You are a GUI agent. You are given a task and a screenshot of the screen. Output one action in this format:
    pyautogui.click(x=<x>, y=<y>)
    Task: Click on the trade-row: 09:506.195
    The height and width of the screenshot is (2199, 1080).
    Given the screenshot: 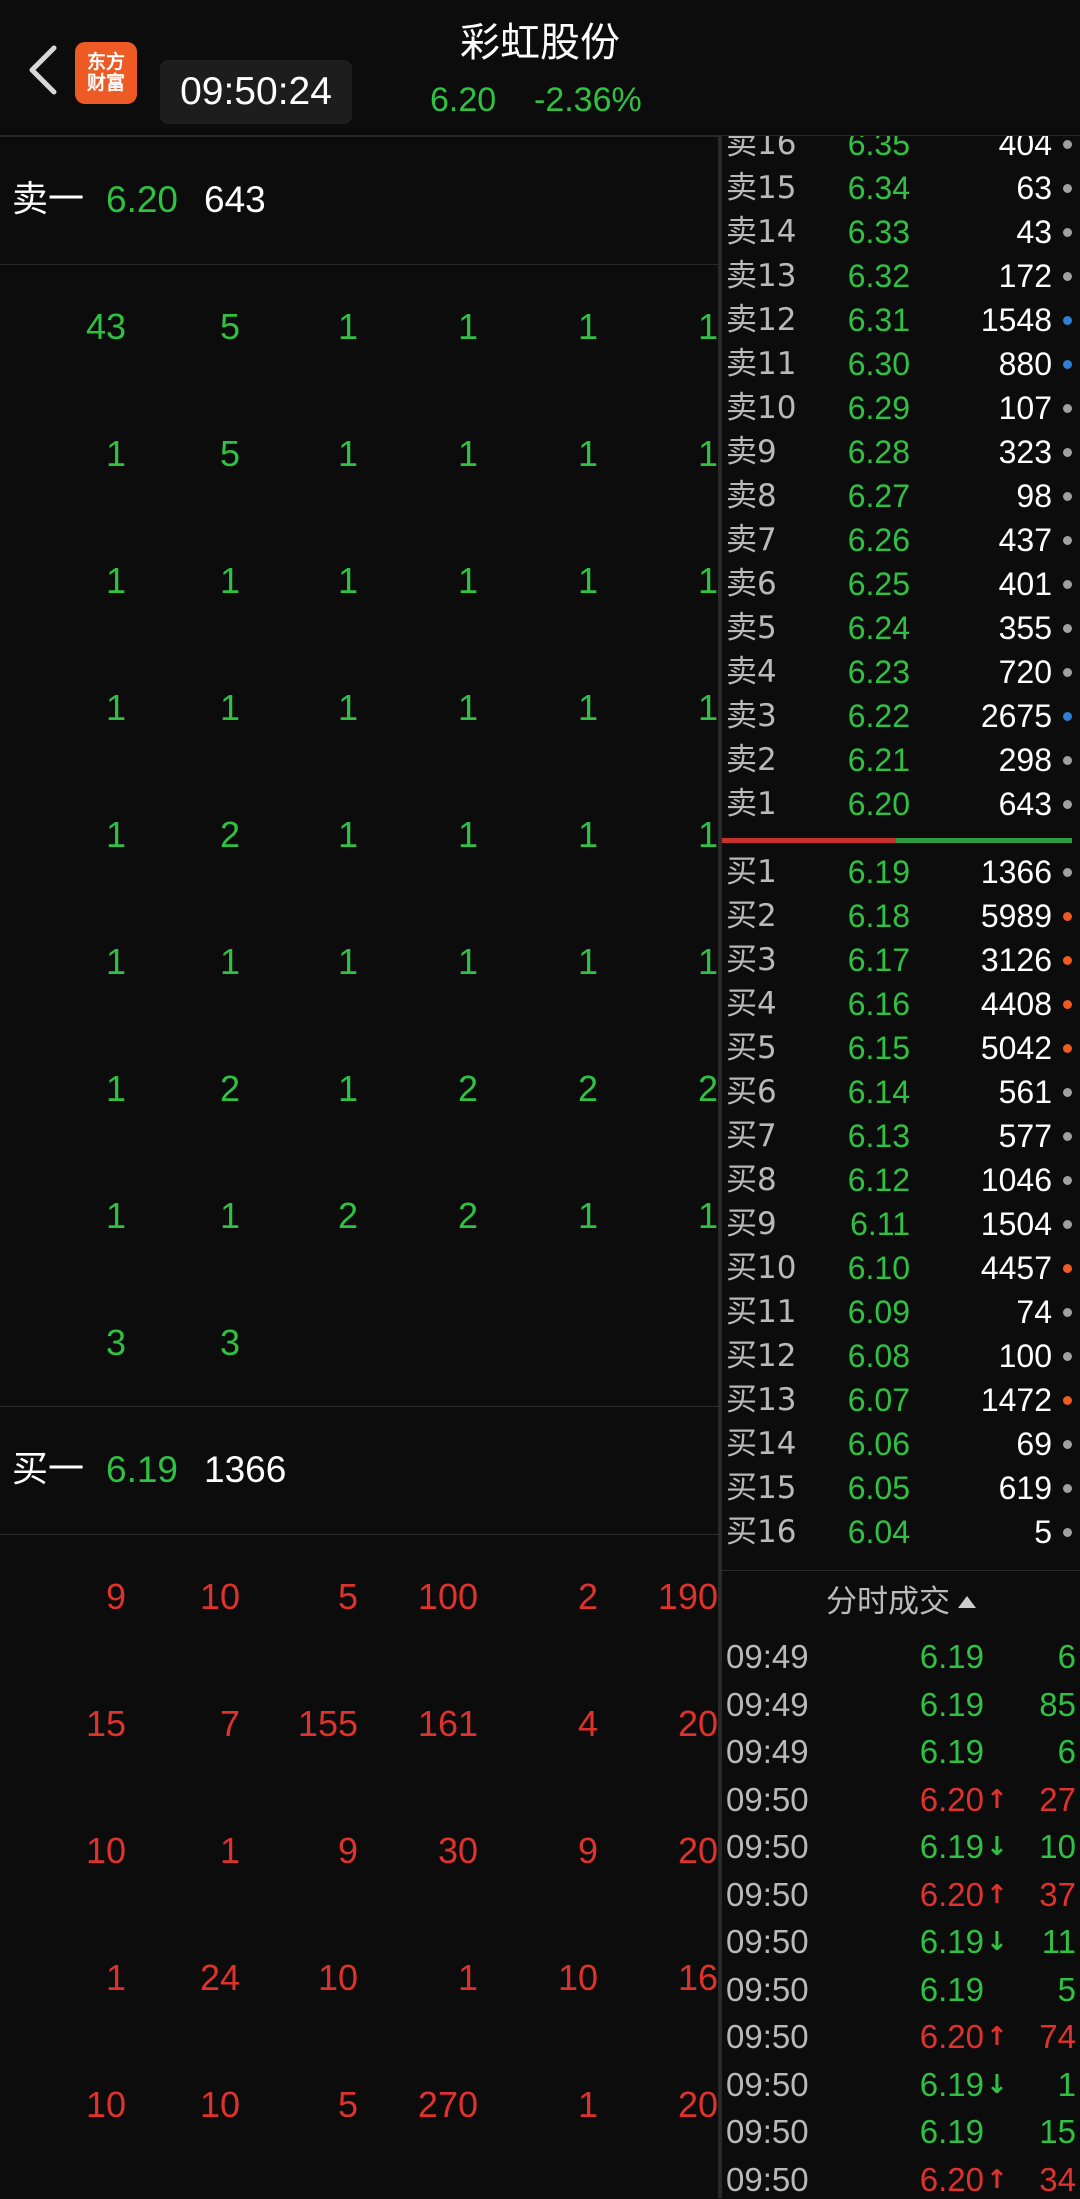 What is the action you would take?
    pyautogui.click(x=901, y=1990)
    